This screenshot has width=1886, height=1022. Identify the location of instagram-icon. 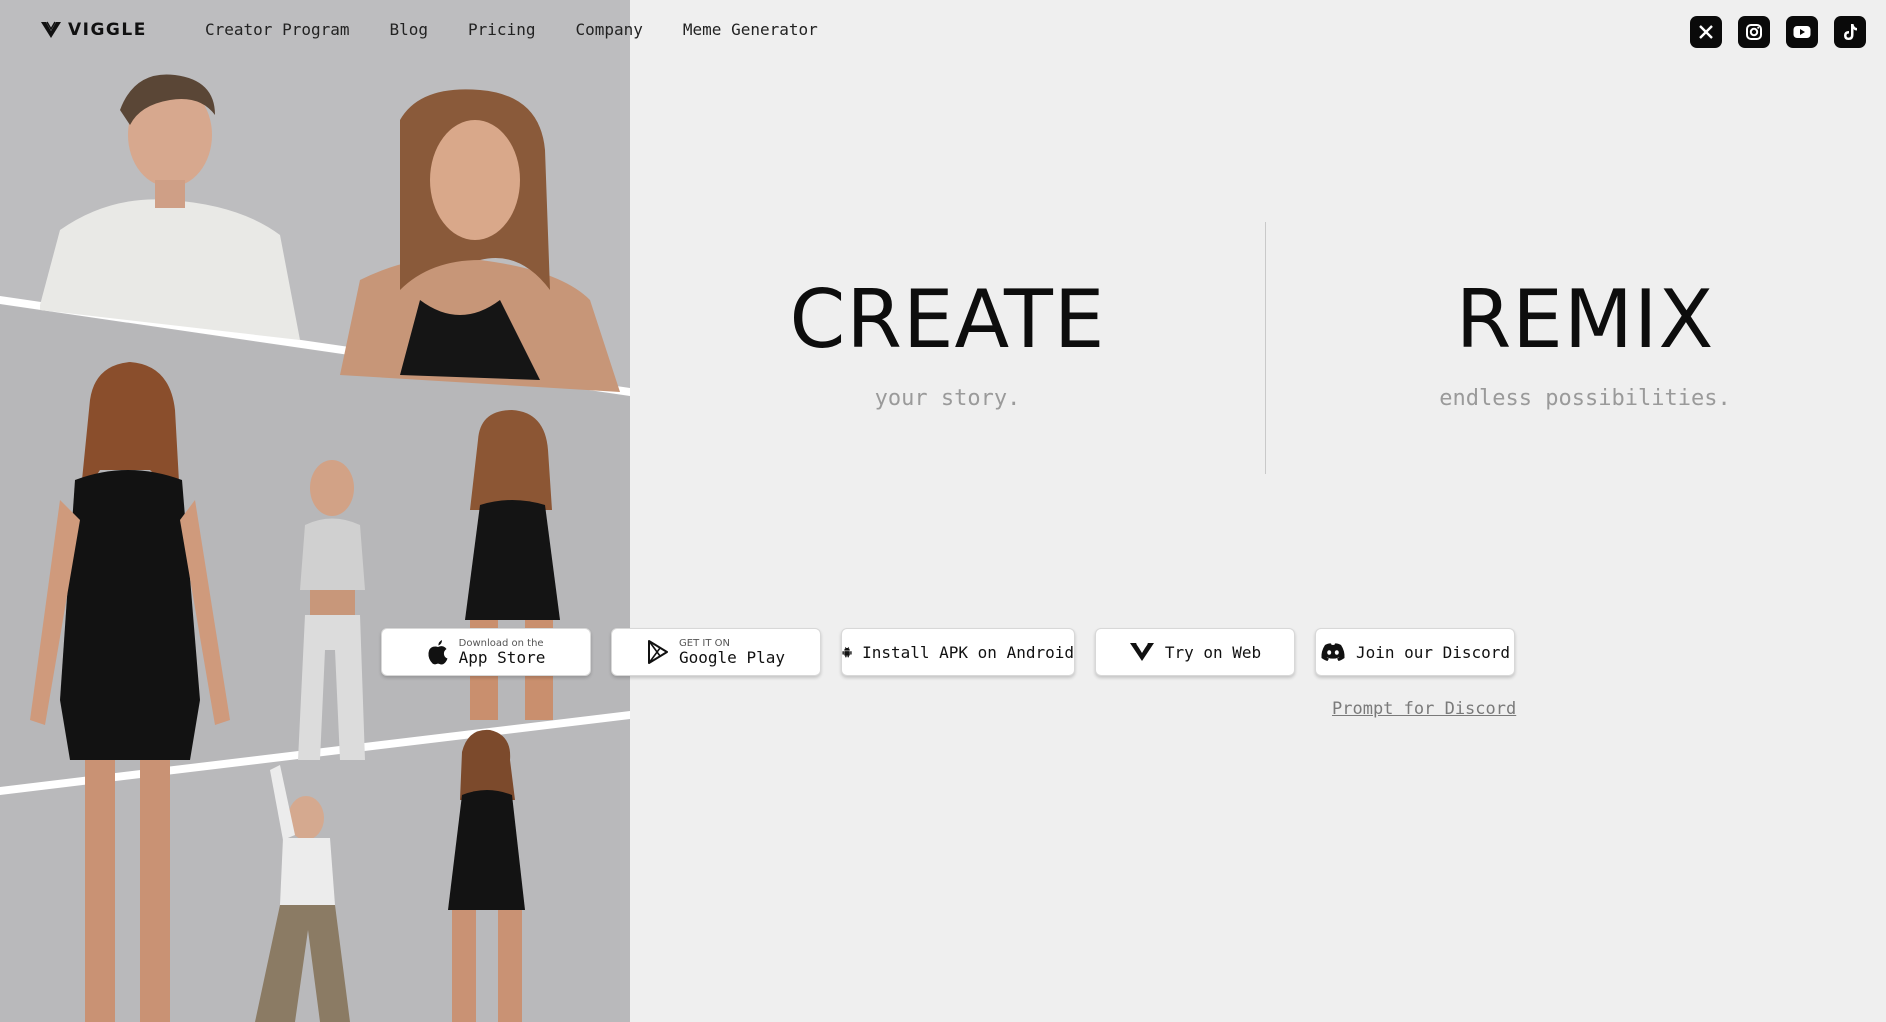
(1754, 32).